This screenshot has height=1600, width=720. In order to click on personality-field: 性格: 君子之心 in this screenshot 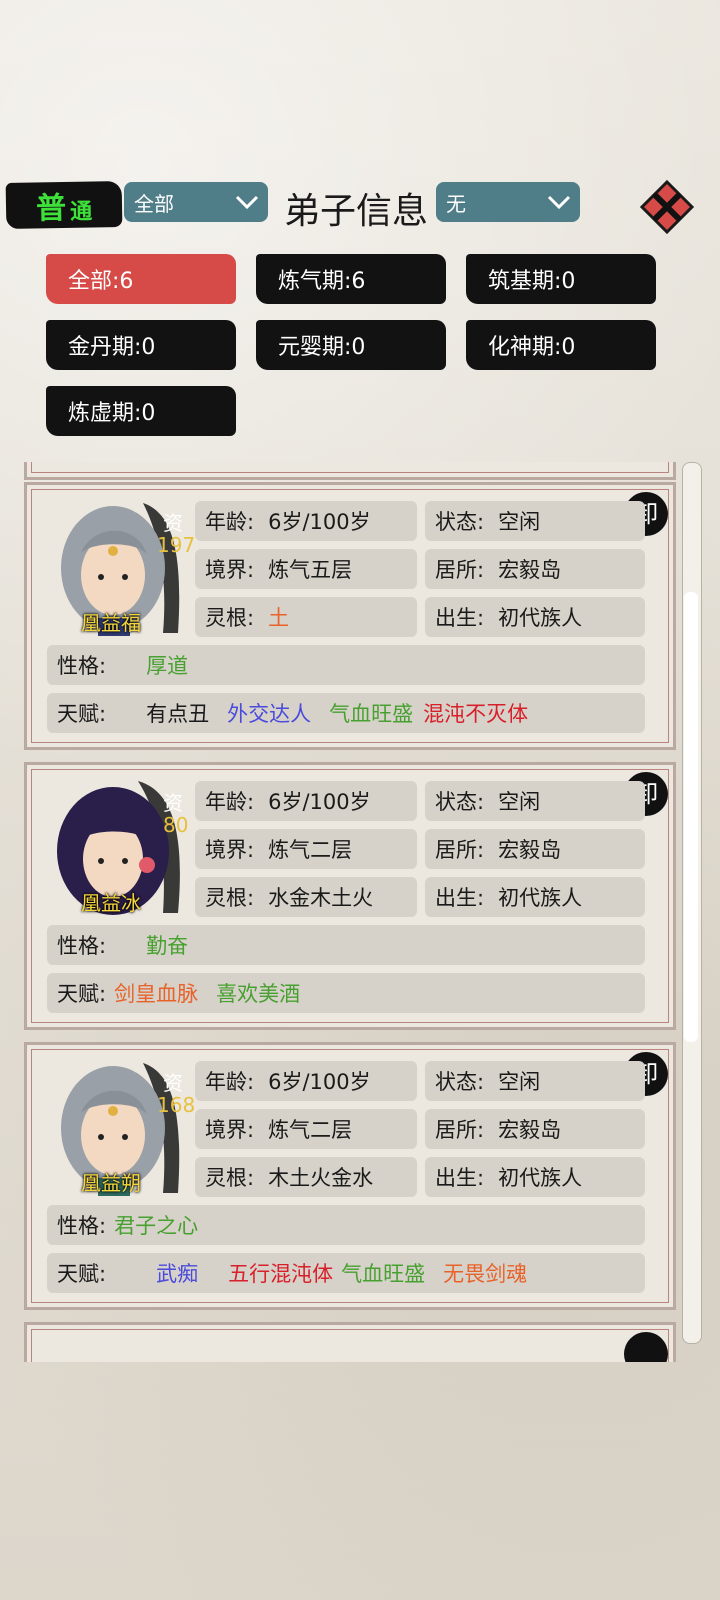, I will do `click(346, 1225)`.